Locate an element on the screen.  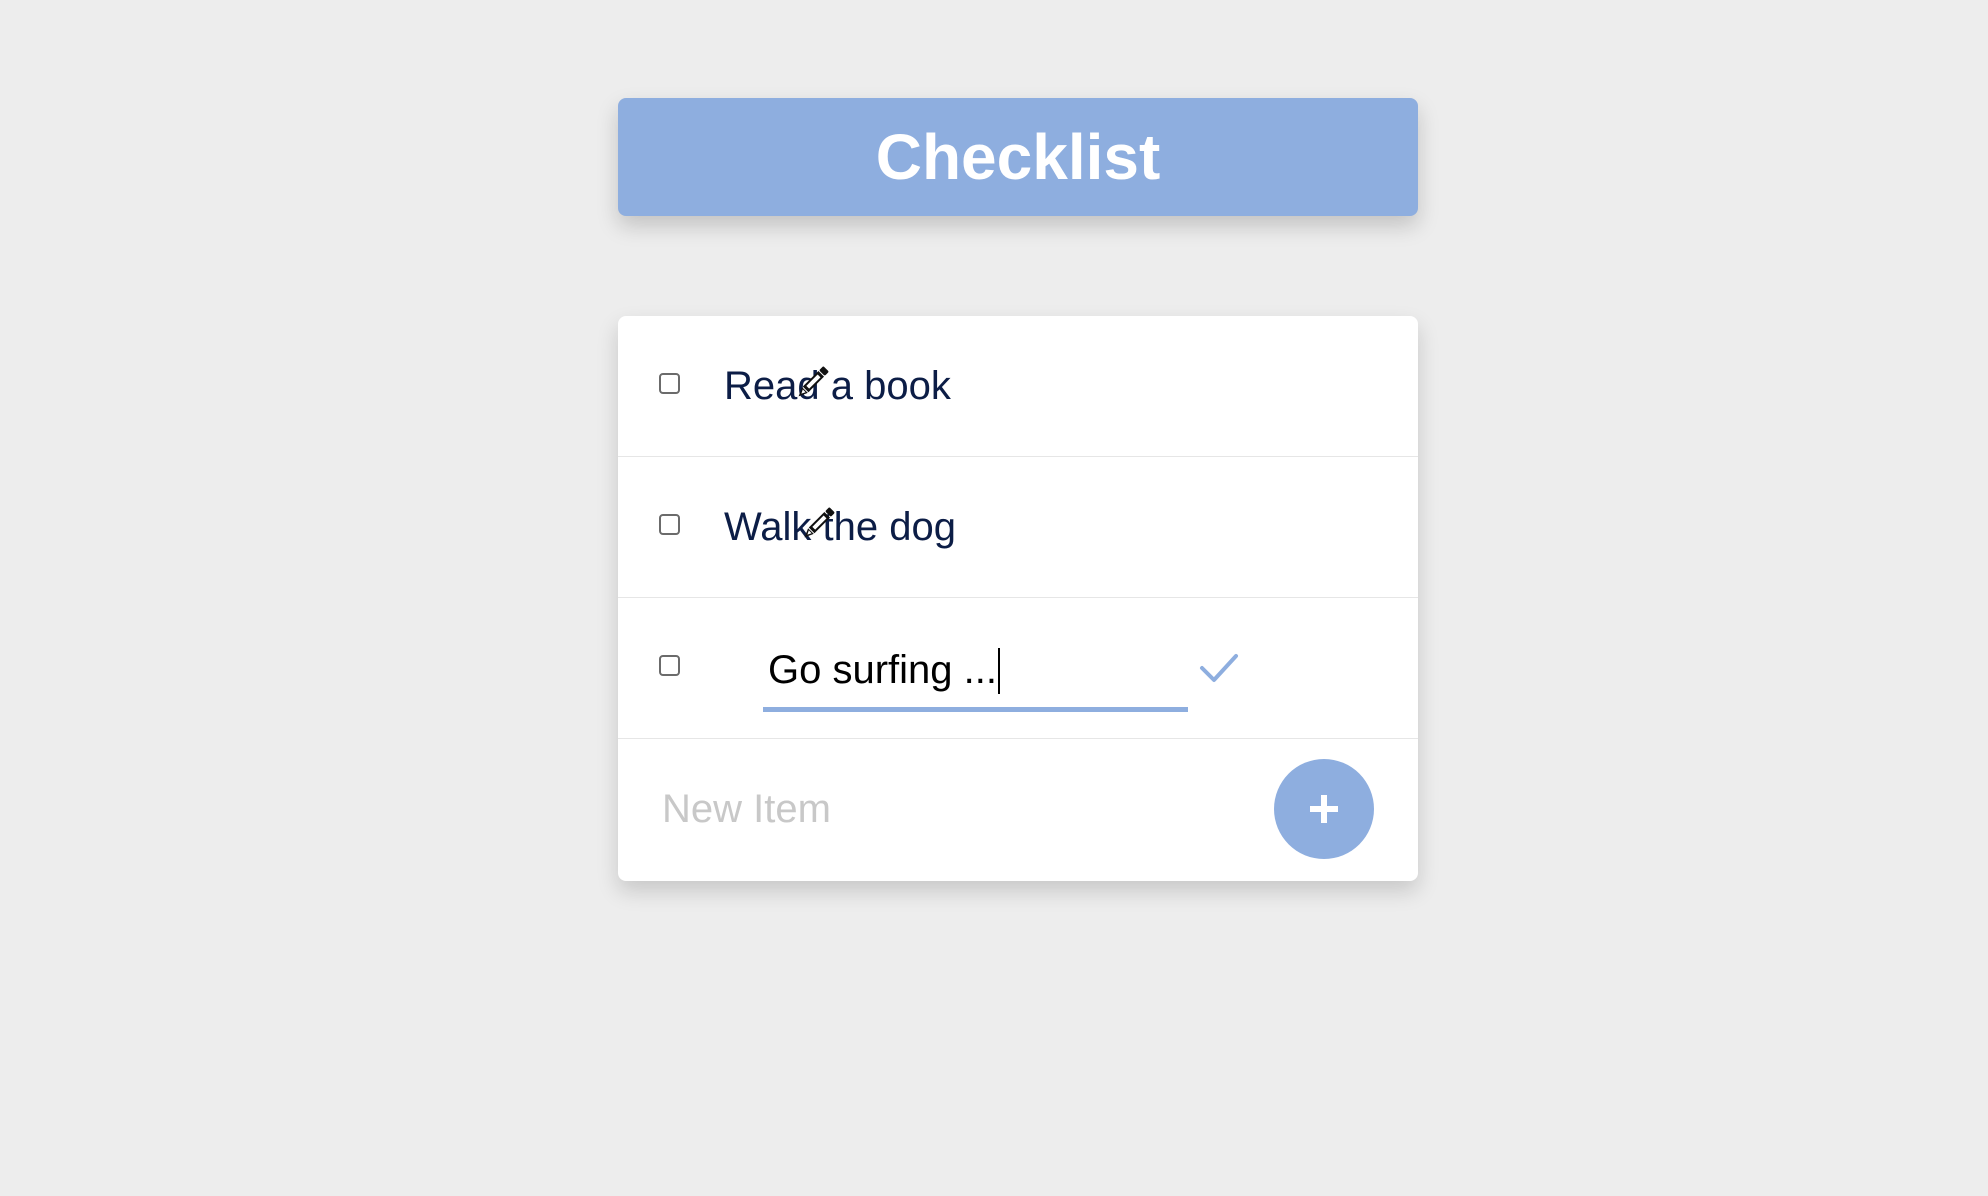
edit-field-wrapper is located at coordinates (975, 673).